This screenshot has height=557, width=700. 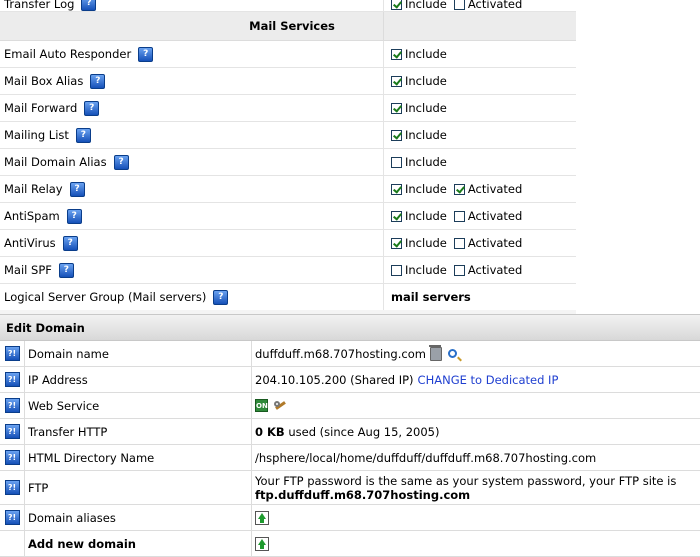 I want to click on domain-name-label: Domain name, so click(x=138, y=353).